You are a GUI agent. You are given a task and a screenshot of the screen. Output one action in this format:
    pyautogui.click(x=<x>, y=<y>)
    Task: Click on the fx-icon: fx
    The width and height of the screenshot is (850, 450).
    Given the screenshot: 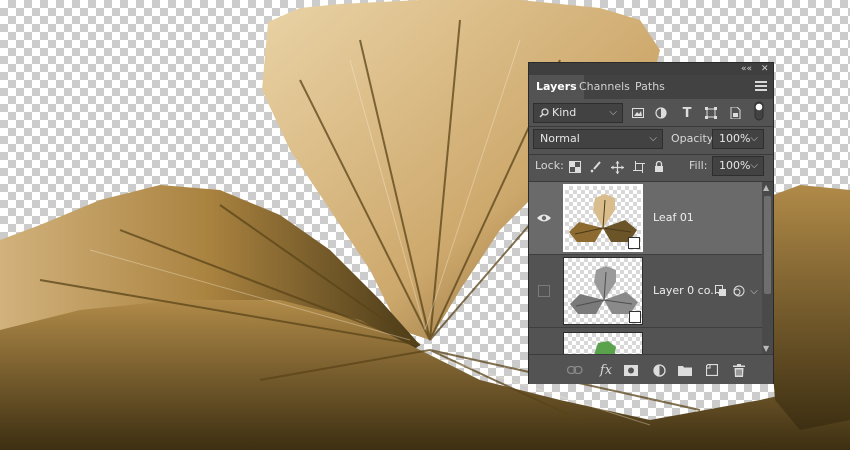 What is the action you would take?
    pyautogui.click(x=606, y=370)
    